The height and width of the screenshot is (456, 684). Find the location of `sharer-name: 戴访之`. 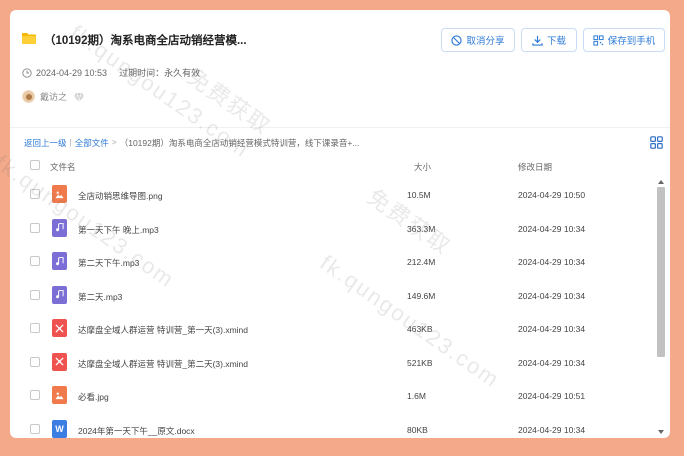

sharer-name: 戴访之 is located at coordinates (53, 96).